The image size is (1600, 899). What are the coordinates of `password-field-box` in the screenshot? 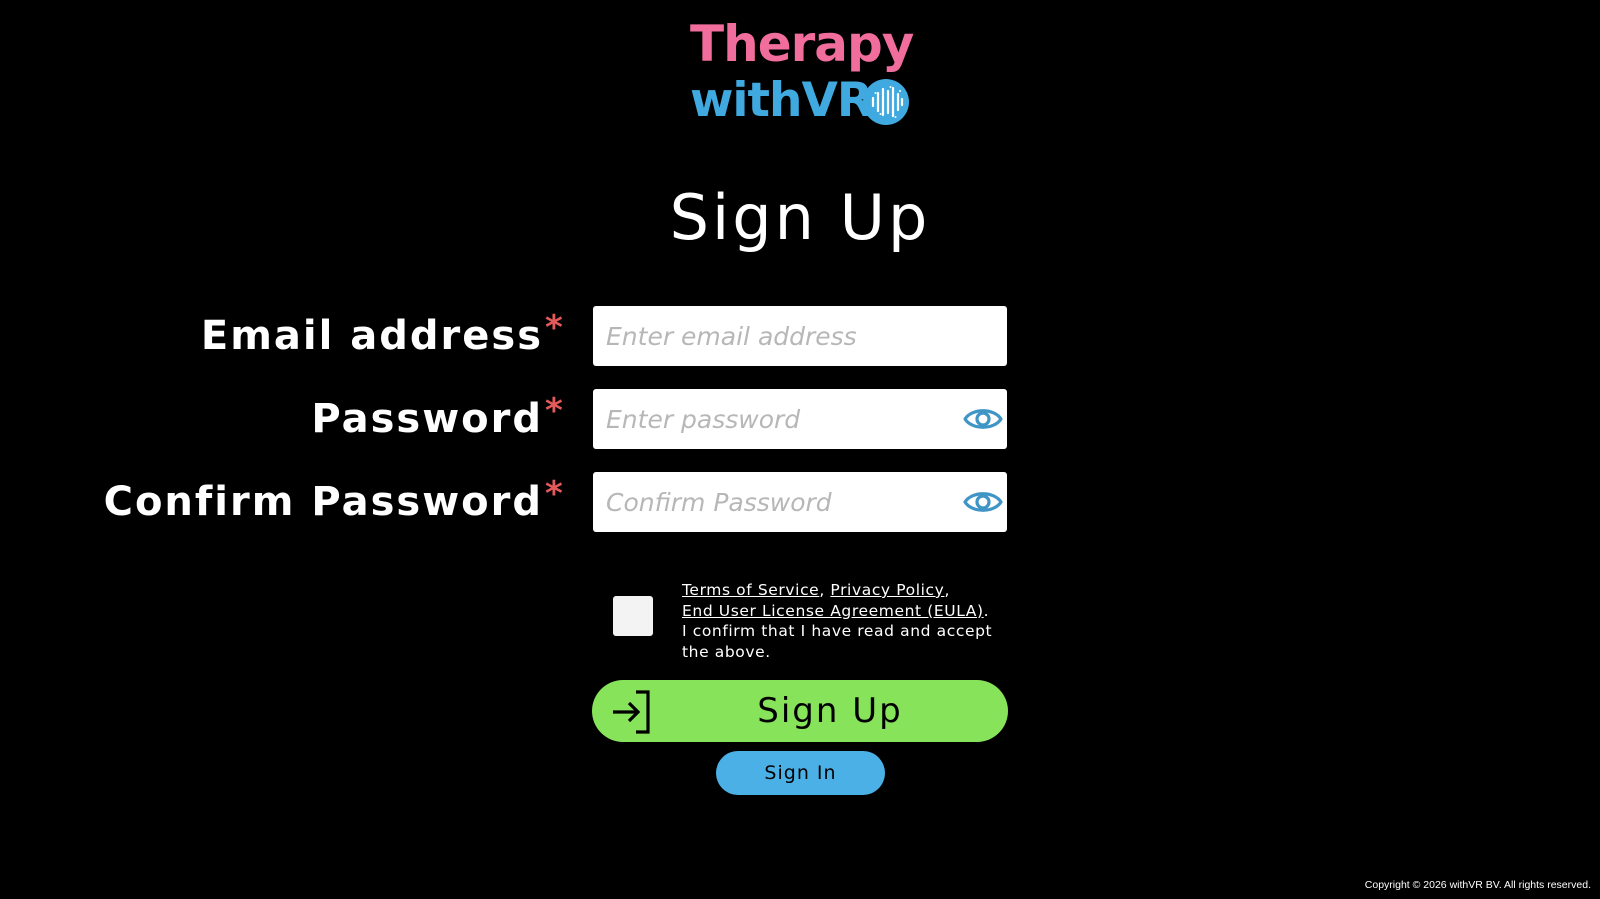 It's located at (800, 419).